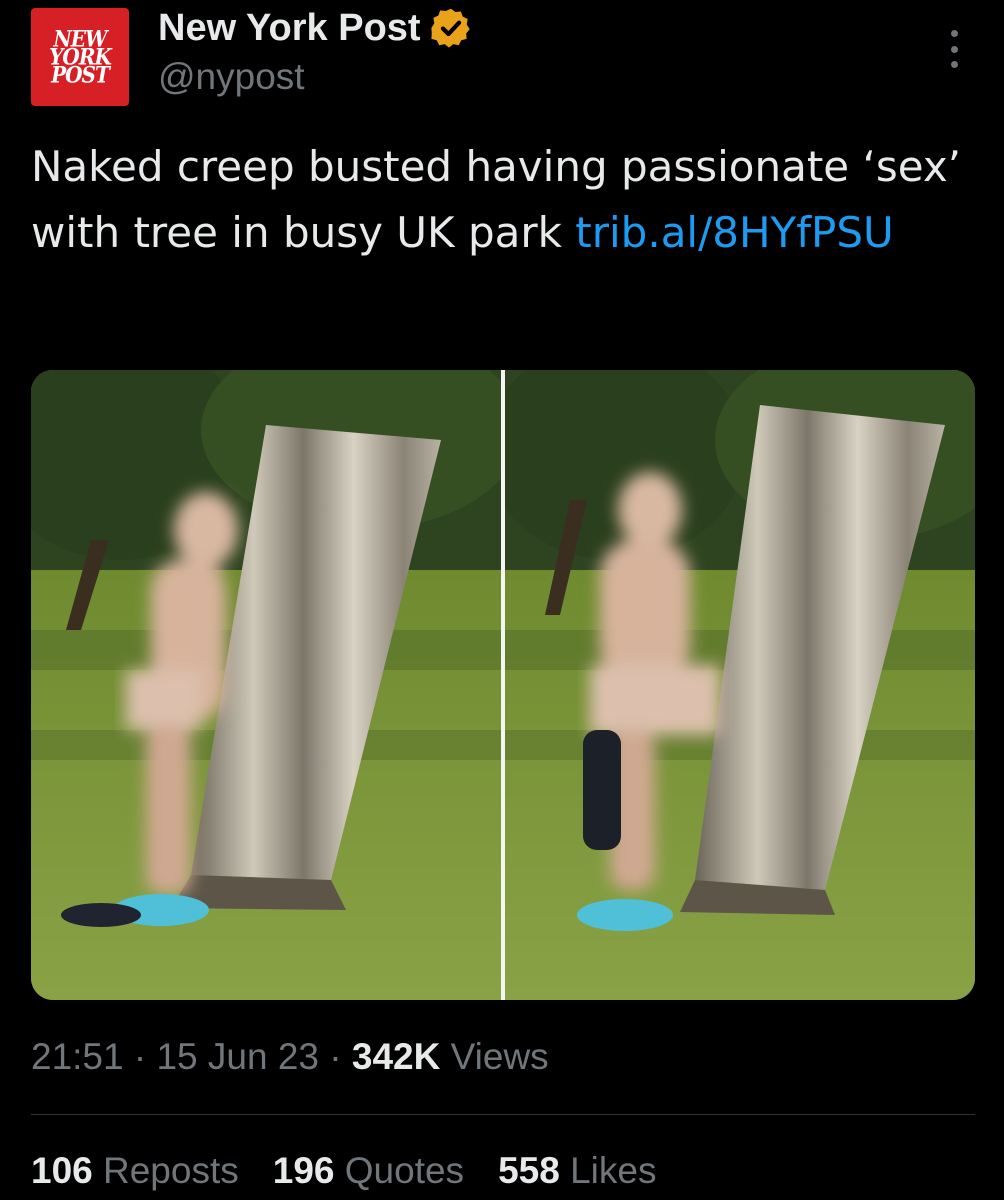 The height and width of the screenshot is (1200, 1004). I want to click on tweet-link: trib.al/8HYfPSU, so click(734, 232).